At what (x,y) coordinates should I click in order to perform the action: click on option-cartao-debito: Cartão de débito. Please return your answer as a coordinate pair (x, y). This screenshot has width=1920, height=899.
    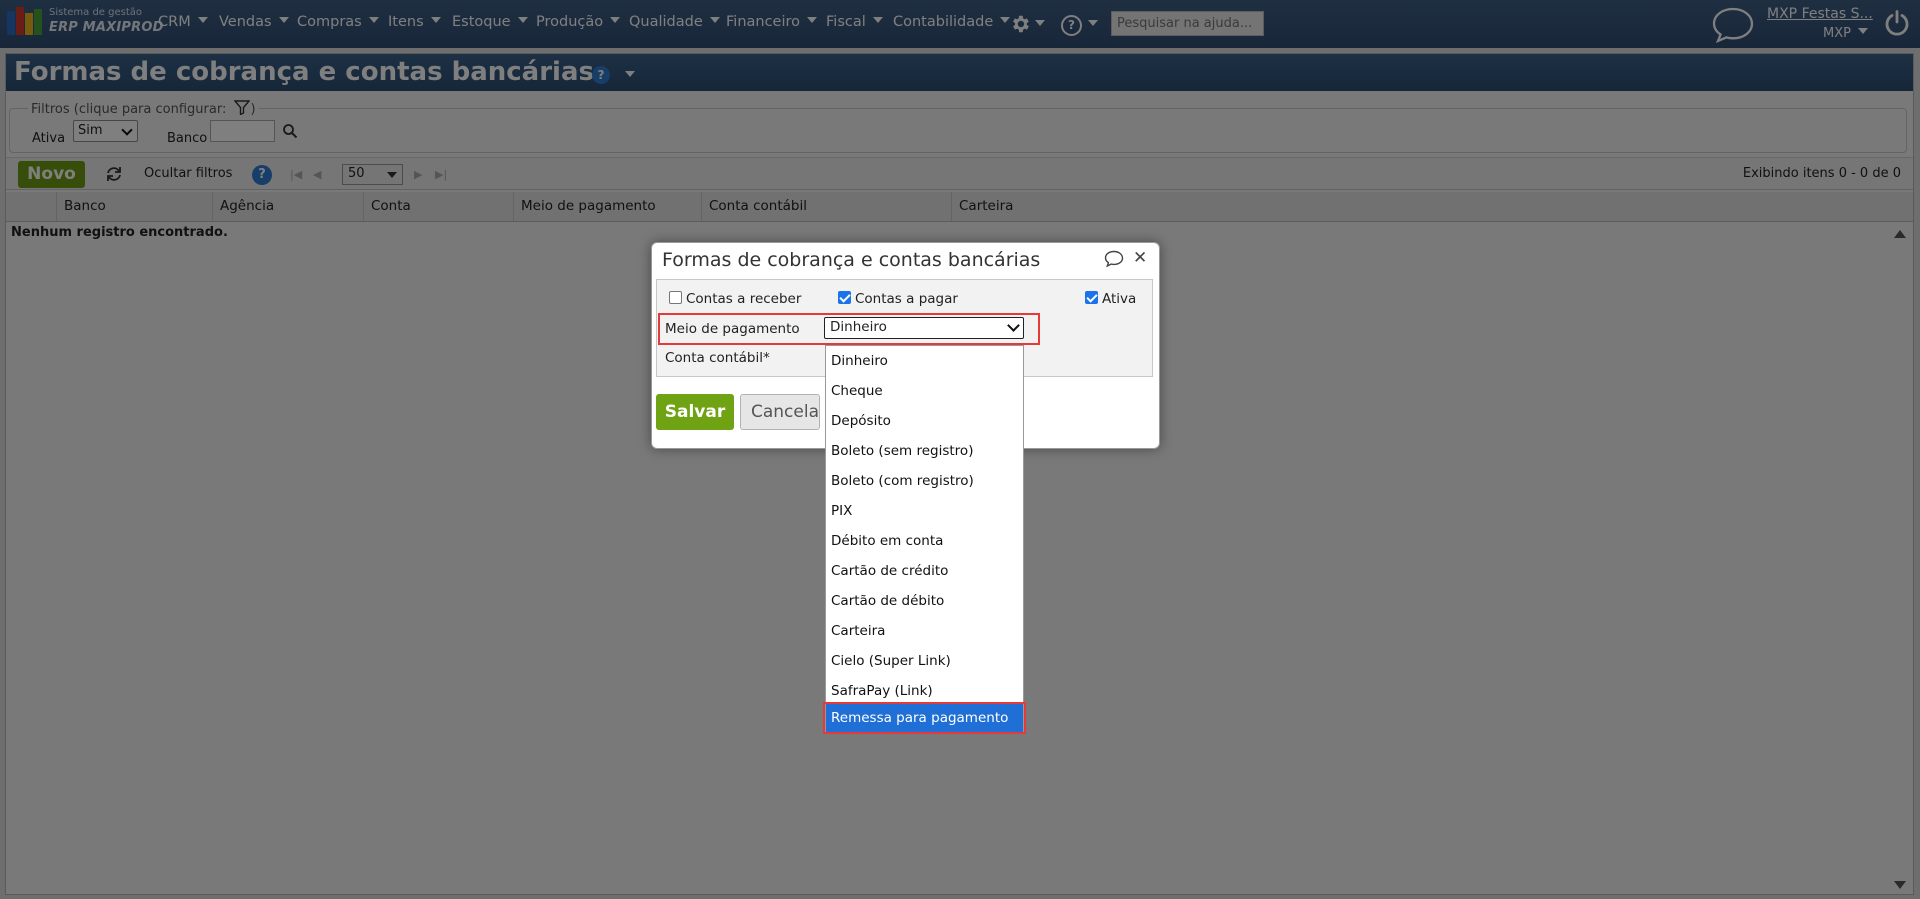
    Looking at the image, I should click on (924, 601).